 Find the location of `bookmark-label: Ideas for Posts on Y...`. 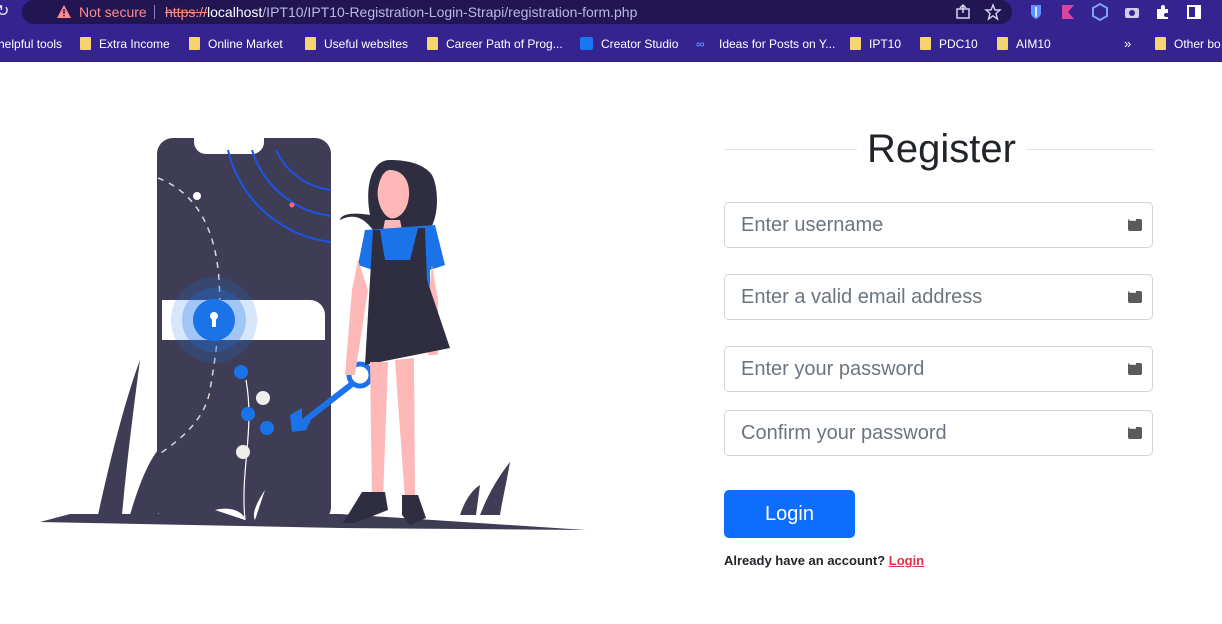

bookmark-label: Ideas for Posts on Y... is located at coordinates (777, 44).